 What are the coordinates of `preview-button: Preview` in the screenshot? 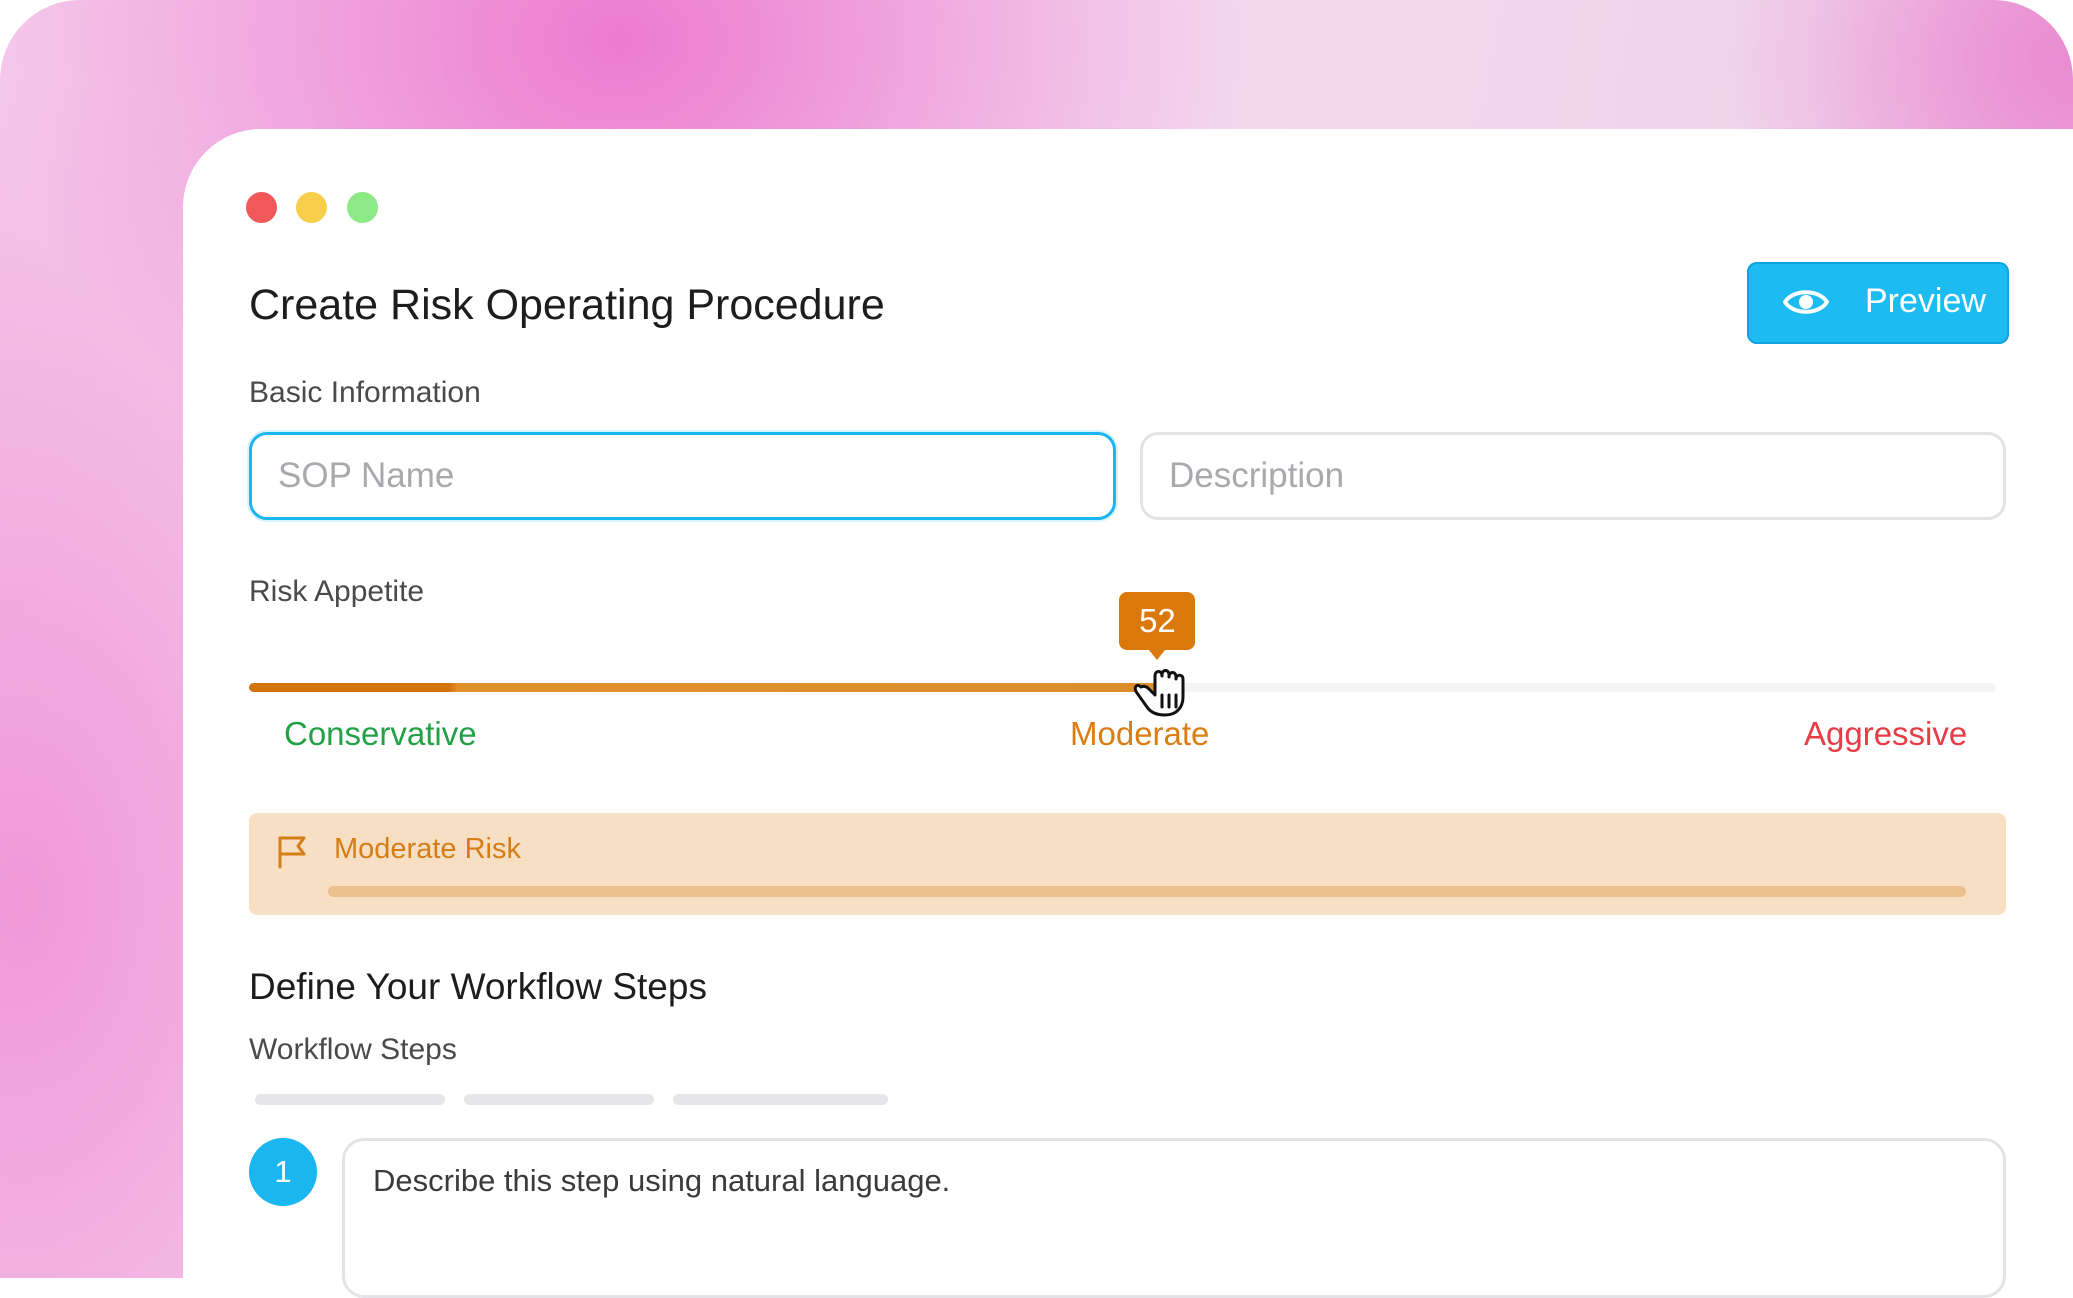 It's located at (1878, 303).